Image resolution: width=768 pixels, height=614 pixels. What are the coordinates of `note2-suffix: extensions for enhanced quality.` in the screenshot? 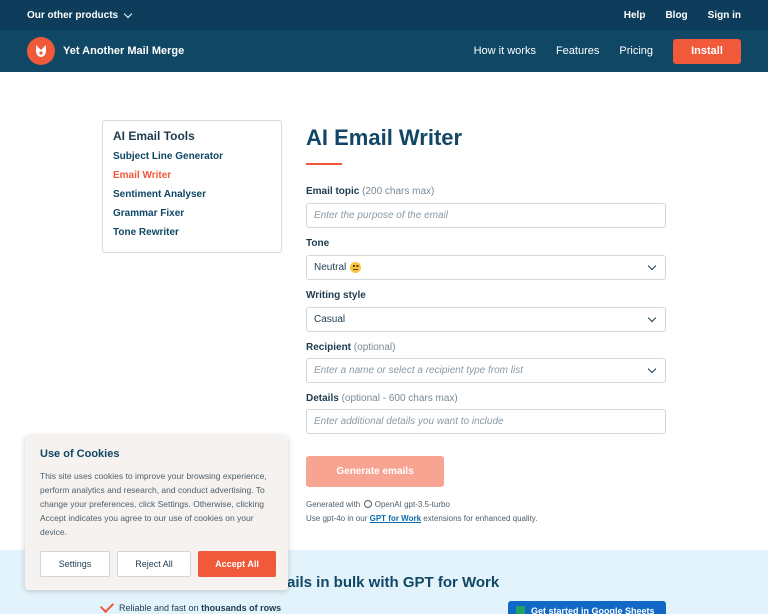 It's located at (480, 518).